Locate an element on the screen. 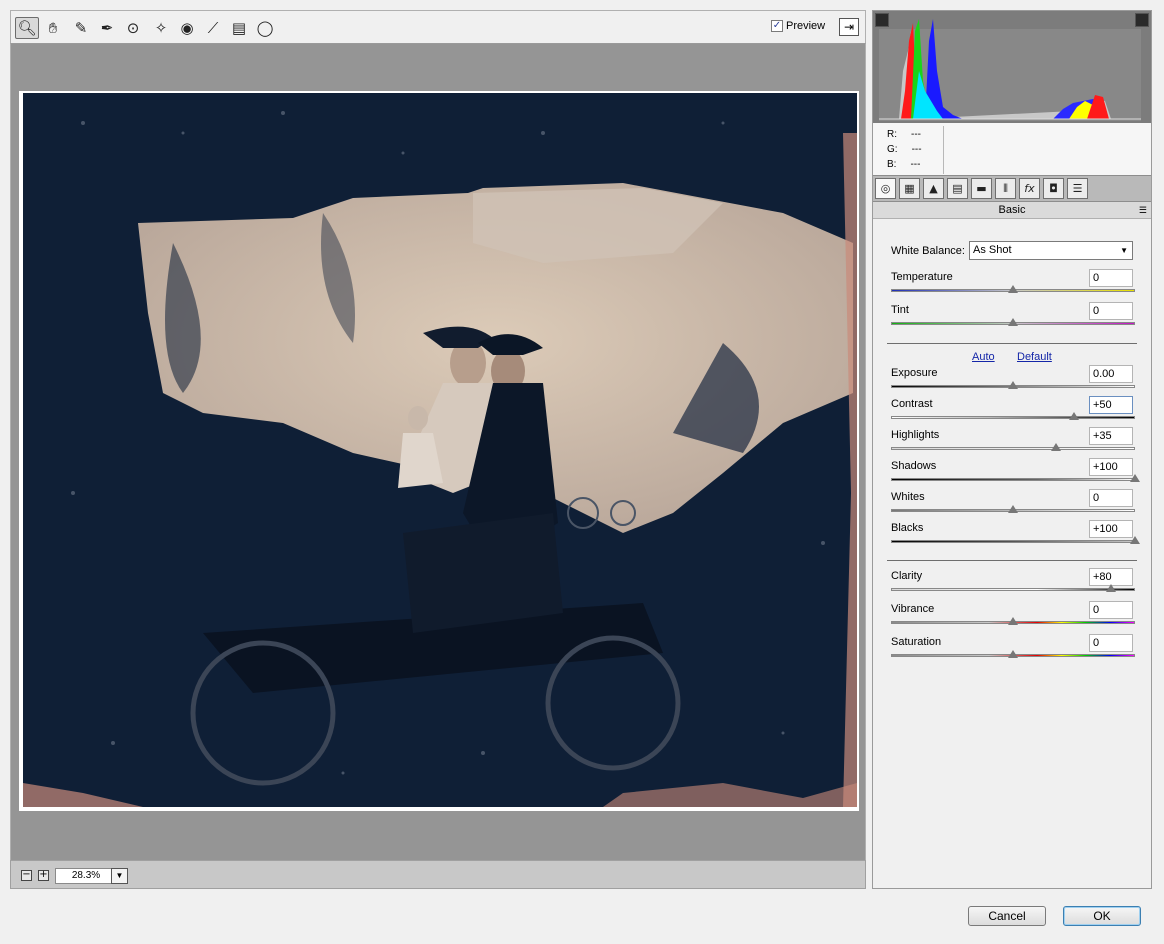 This screenshot has width=1164, height=944. g-value: --- is located at coordinates (916, 149).